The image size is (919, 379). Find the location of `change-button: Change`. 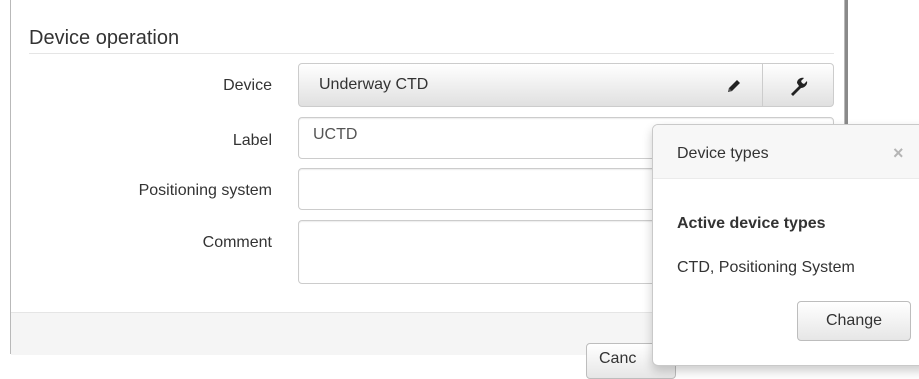

change-button: Change is located at coordinates (854, 321).